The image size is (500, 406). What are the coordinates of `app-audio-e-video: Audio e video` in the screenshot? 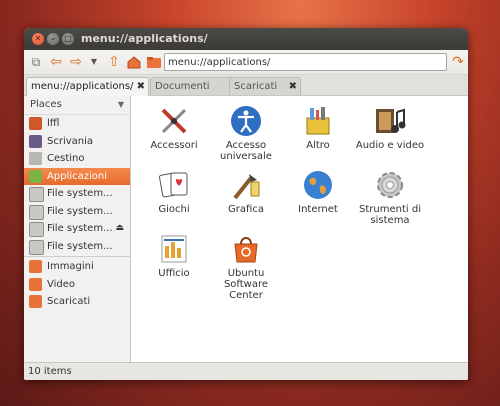 It's located at (390, 127).